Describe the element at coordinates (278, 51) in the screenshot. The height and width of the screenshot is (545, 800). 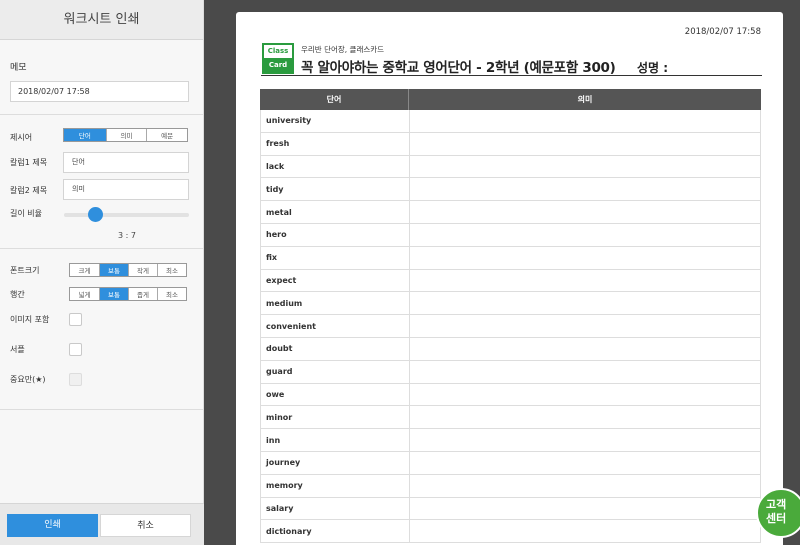
I see `logo-top-text: Class` at that location.